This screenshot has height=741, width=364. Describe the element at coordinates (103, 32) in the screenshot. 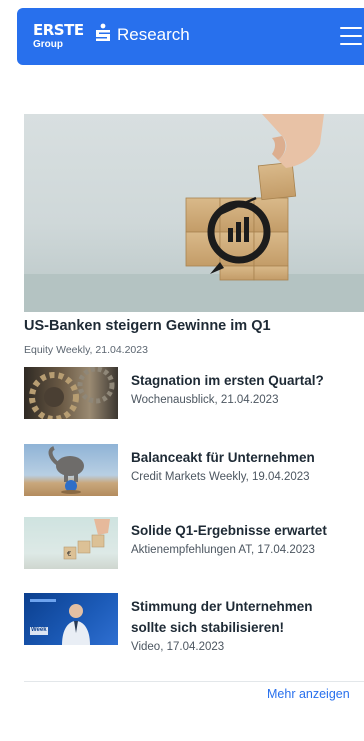

I see `sparkasse-s-icon` at that location.